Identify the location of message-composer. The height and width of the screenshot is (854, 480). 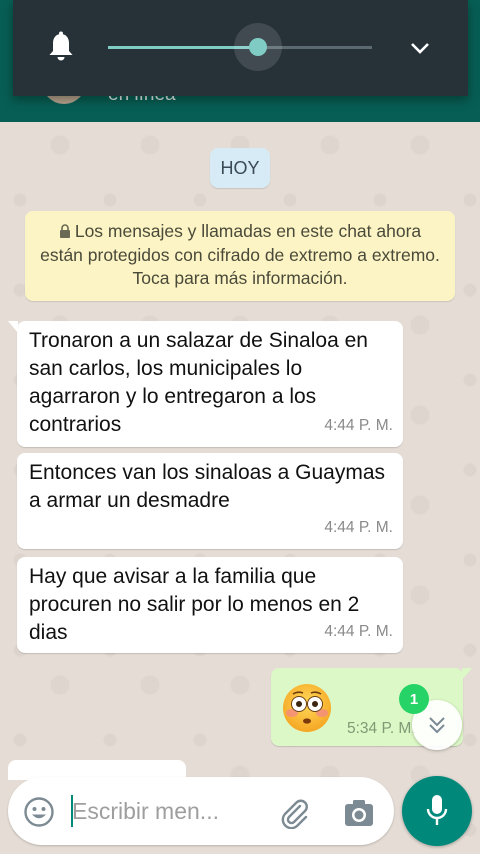
(201, 811).